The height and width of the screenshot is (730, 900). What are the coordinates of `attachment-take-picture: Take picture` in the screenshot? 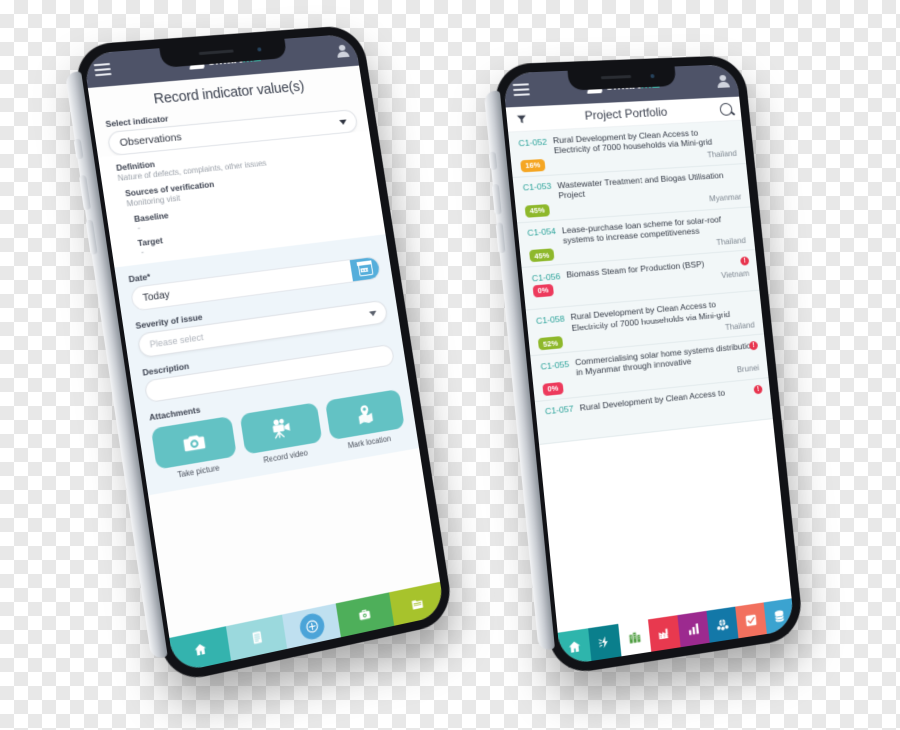 It's located at (194, 449).